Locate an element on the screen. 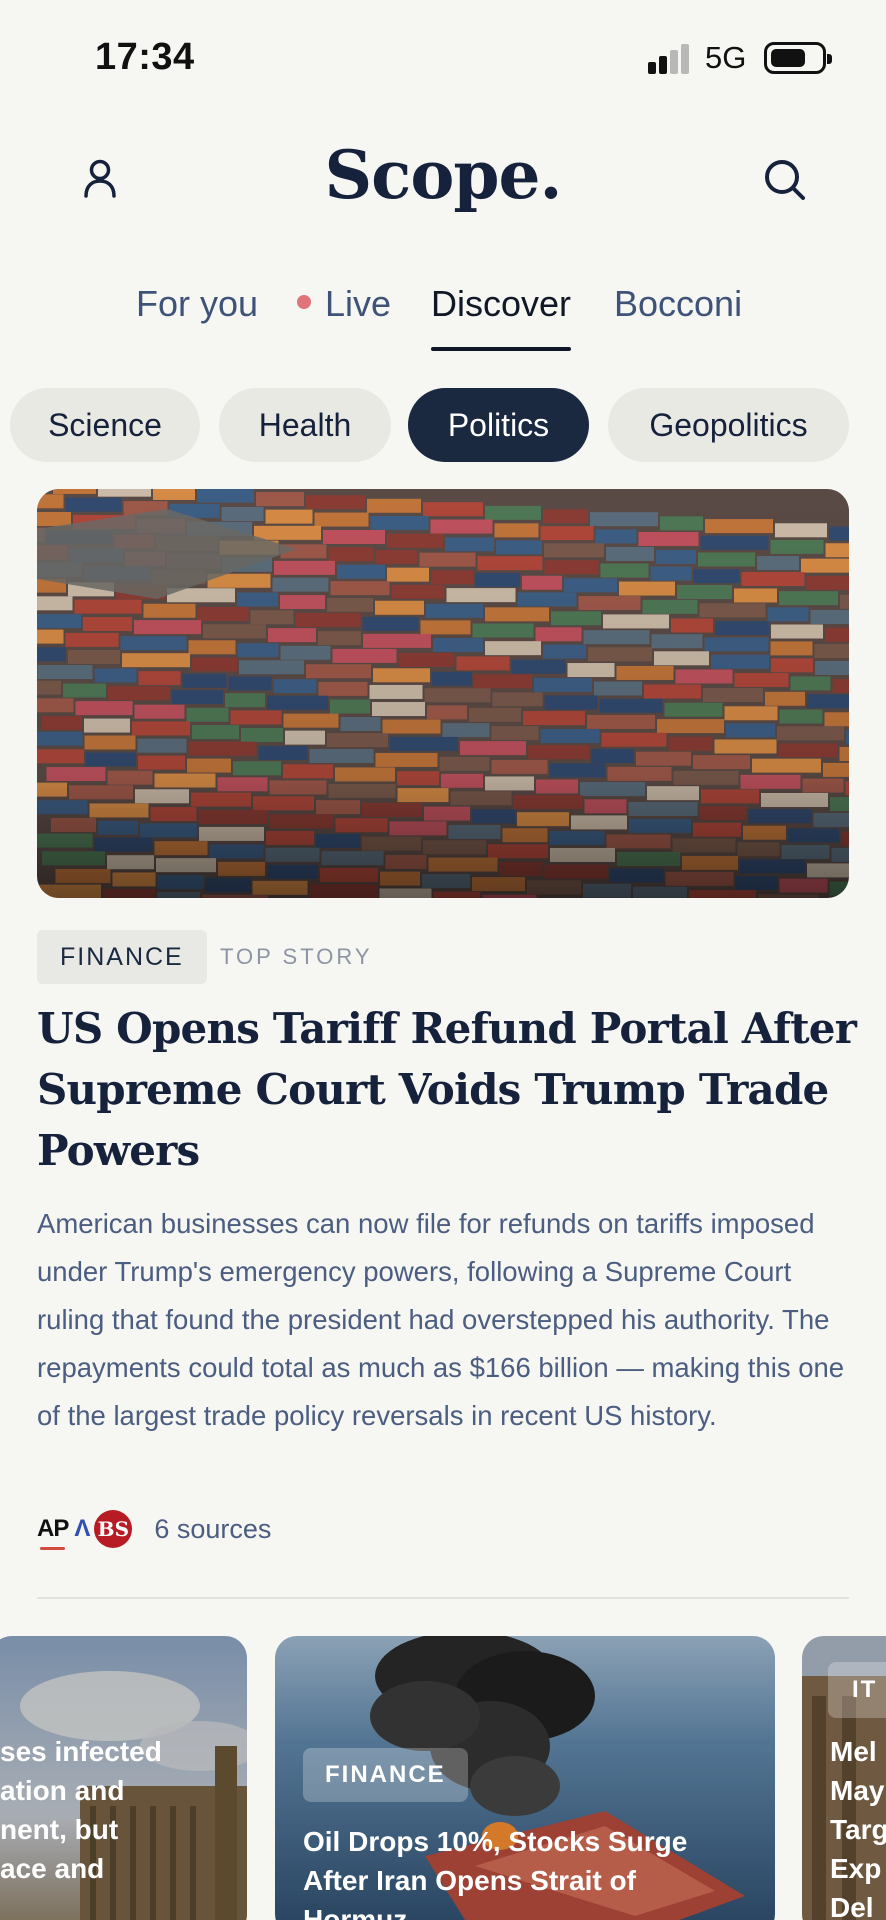  tab-for-you: For you is located at coordinates (197, 314).